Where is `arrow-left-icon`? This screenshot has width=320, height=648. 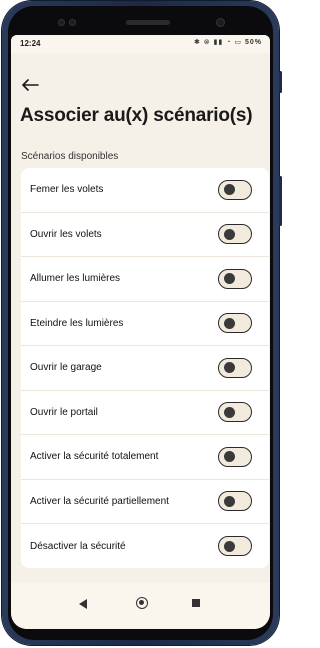
arrow-left-icon is located at coordinates (30, 85).